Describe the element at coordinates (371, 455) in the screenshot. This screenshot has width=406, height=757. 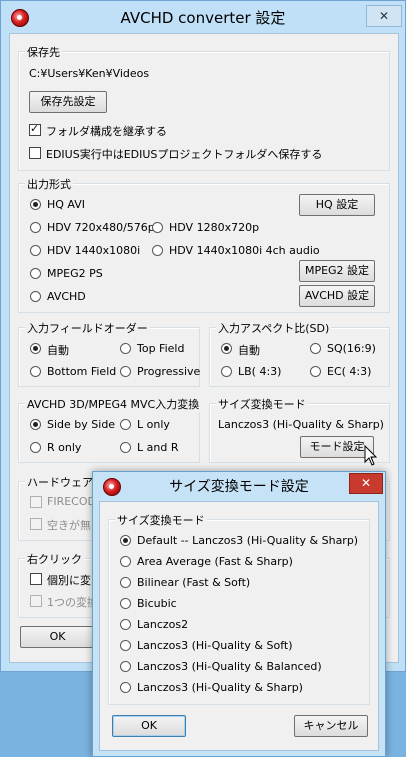
I see `mouse-cursor-icon` at that location.